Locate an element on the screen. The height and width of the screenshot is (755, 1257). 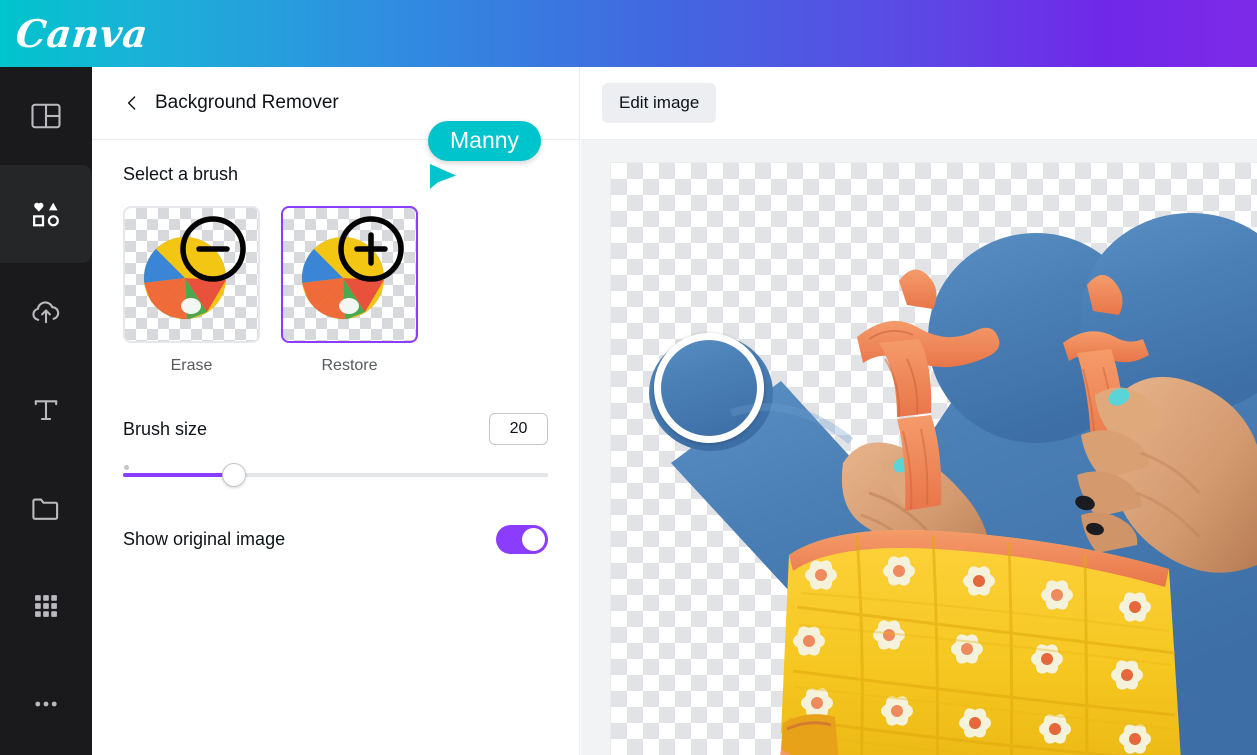
sidebar-item-uploads is located at coordinates (46, 312).